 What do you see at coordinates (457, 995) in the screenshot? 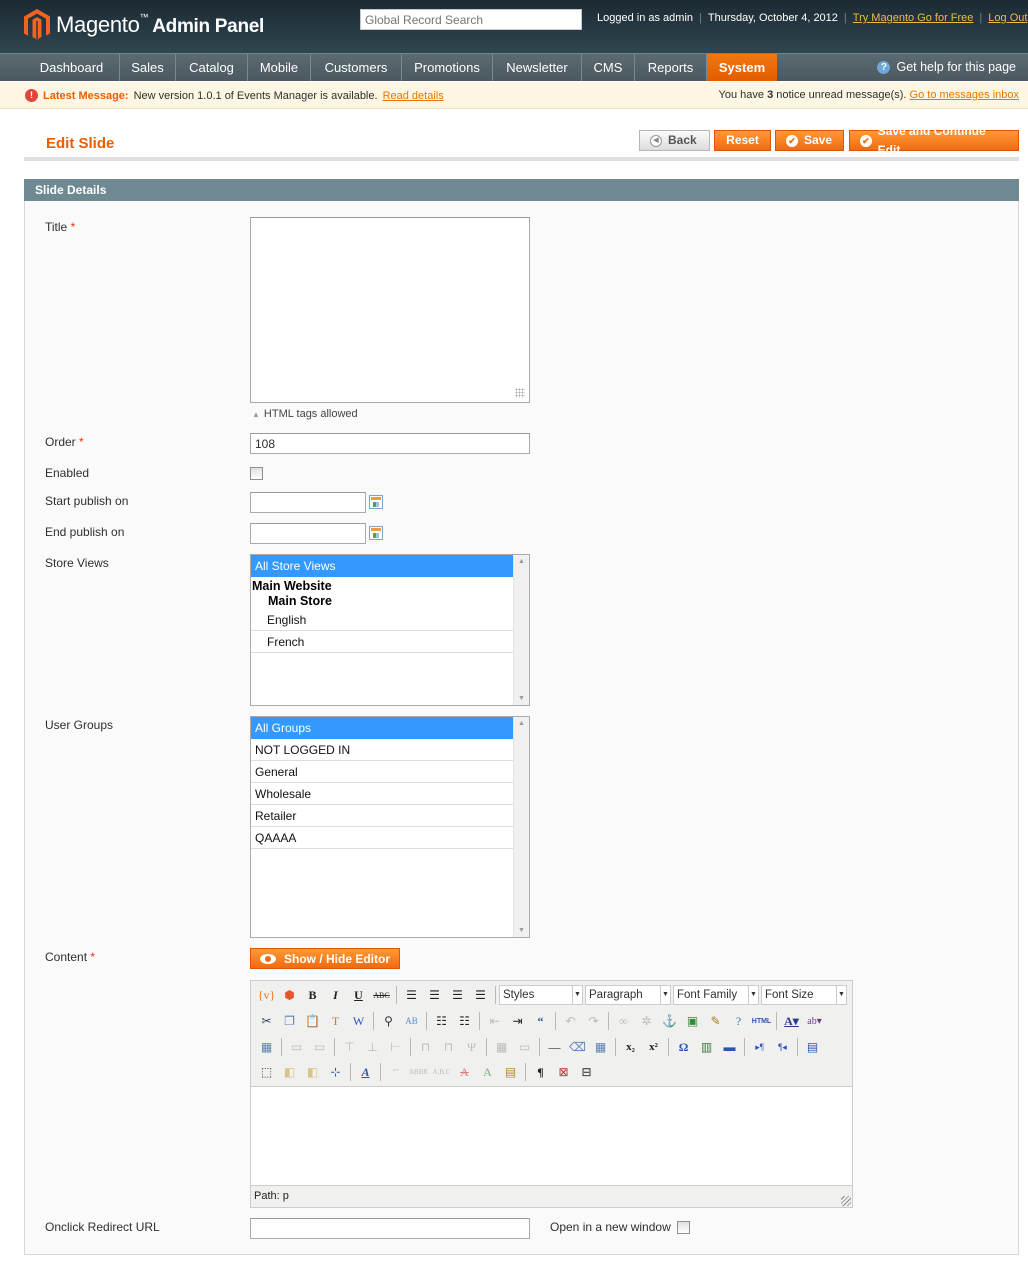
I see `align-right-icon: ☰` at bounding box center [457, 995].